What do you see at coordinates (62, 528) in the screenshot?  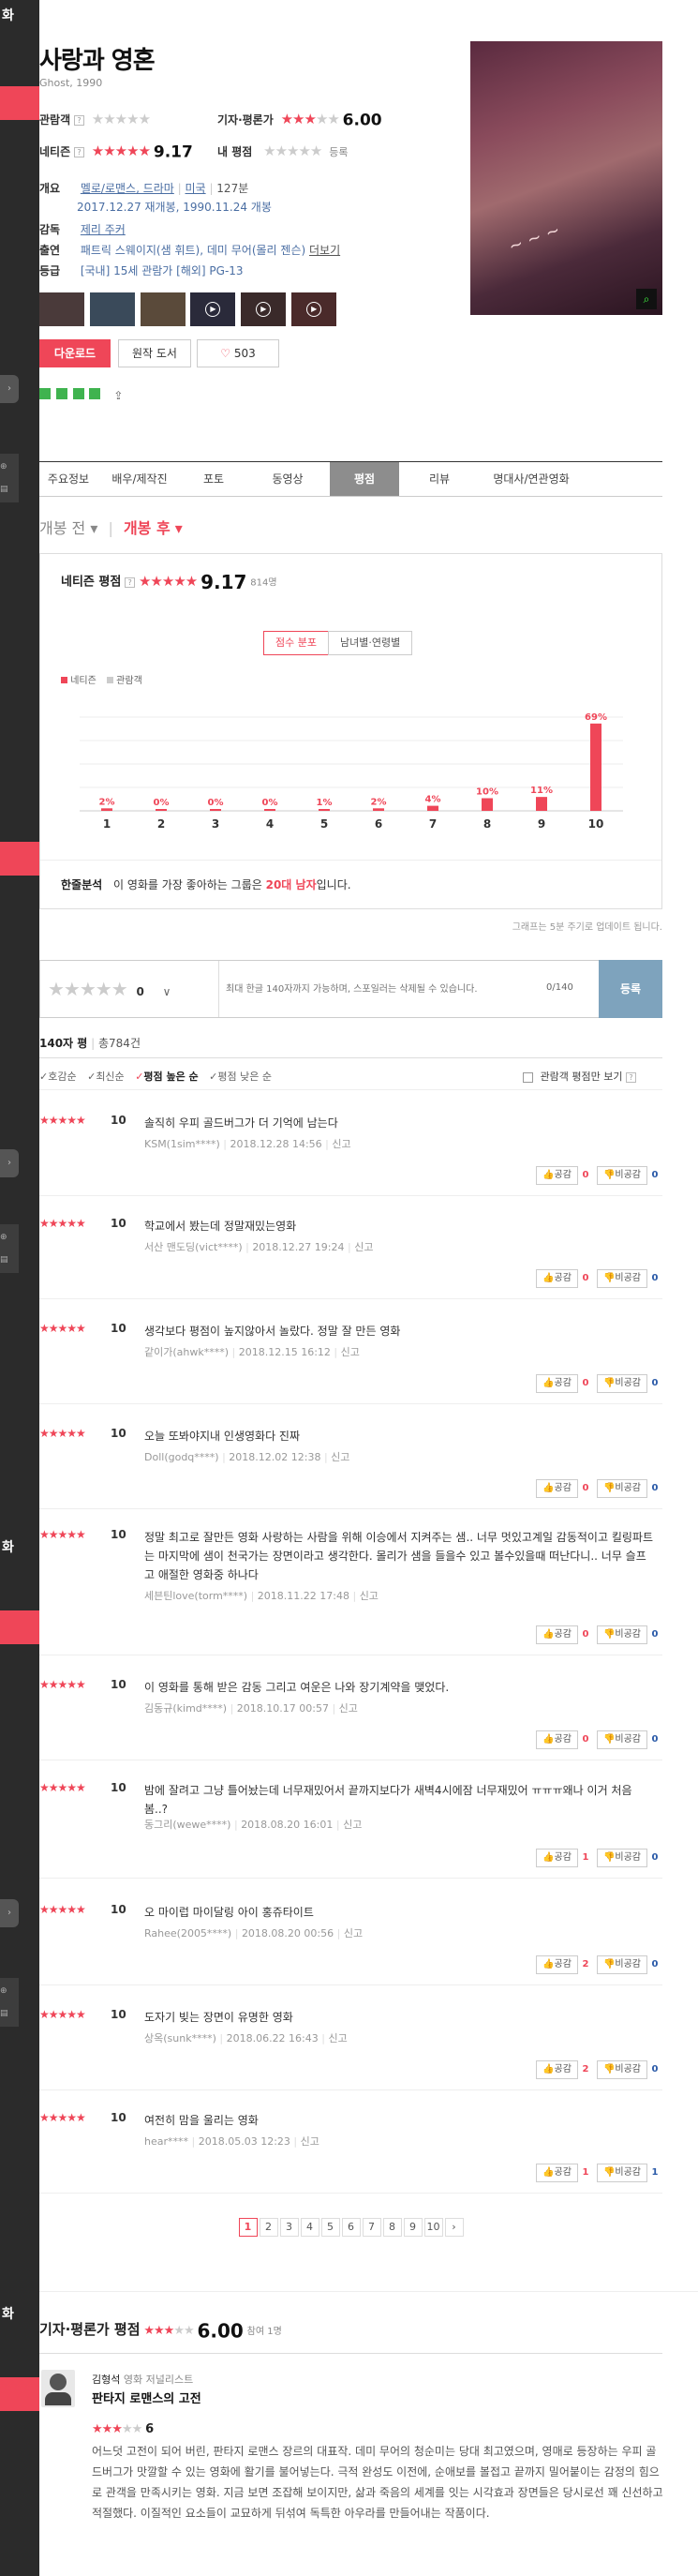 I see `tab-before-release: 개봉 전` at bounding box center [62, 528].